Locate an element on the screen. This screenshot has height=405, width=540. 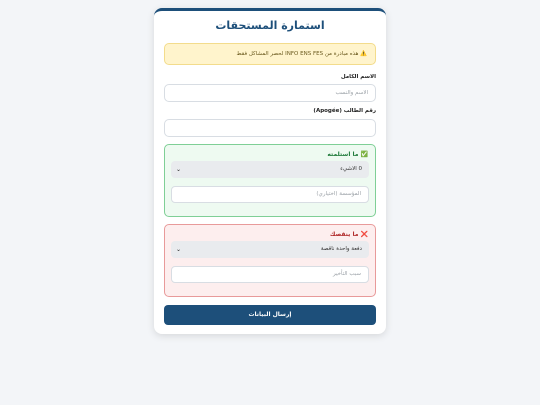
missing-title: ❌ ما ينقصك is located at coordinates (348, 234).